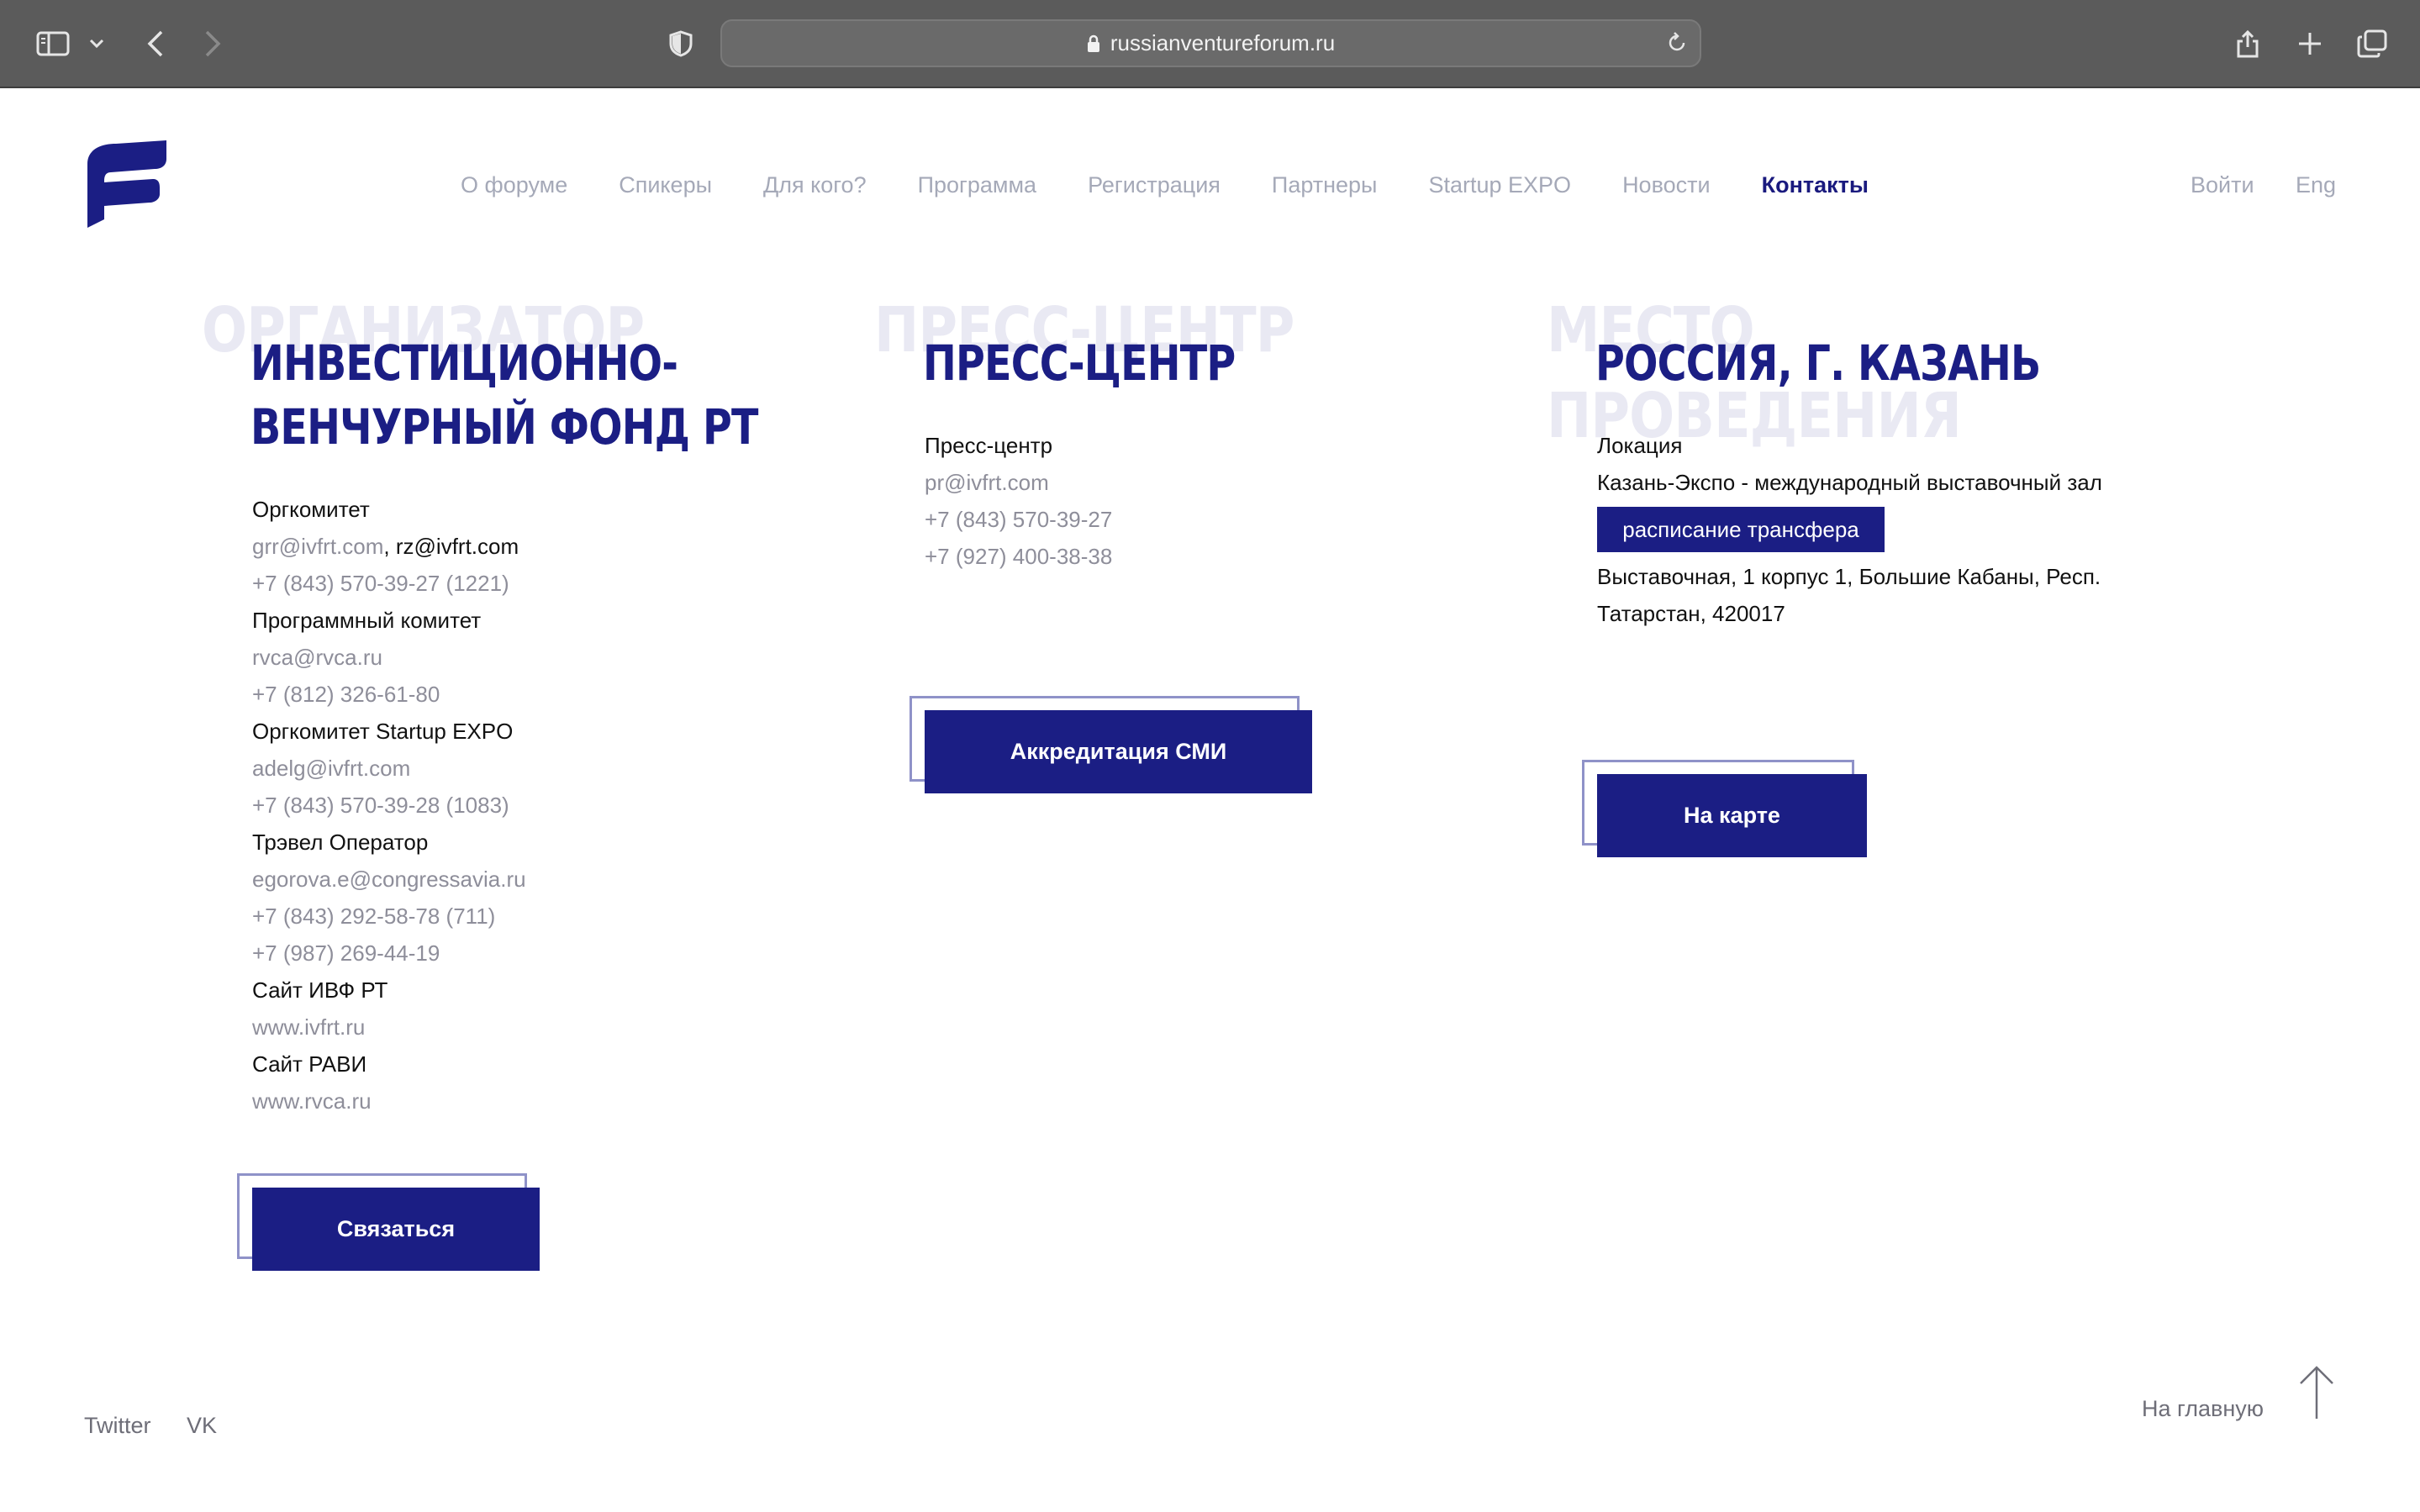  What do you see at coordinates (202, 1426) in the screenshot?
I see `vk-link: VK` at bounding box center [202, 1426].